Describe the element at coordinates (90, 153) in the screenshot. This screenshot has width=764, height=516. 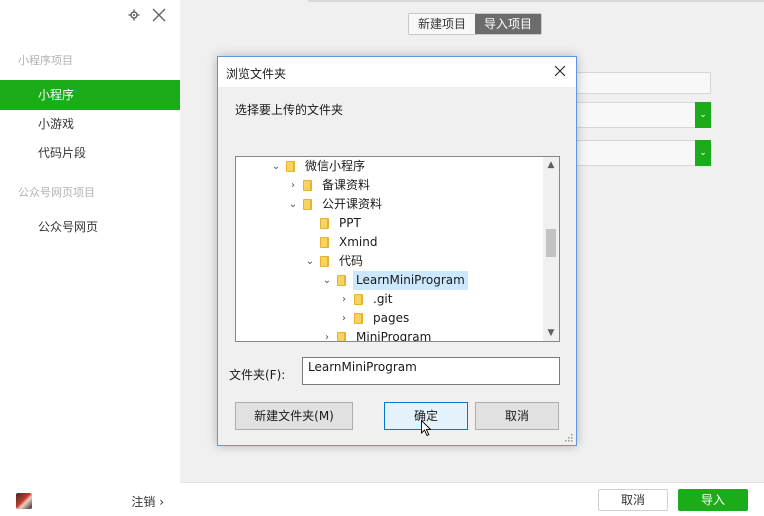
I see `sidebar-item-code-snippet: 代码片段` at that location.